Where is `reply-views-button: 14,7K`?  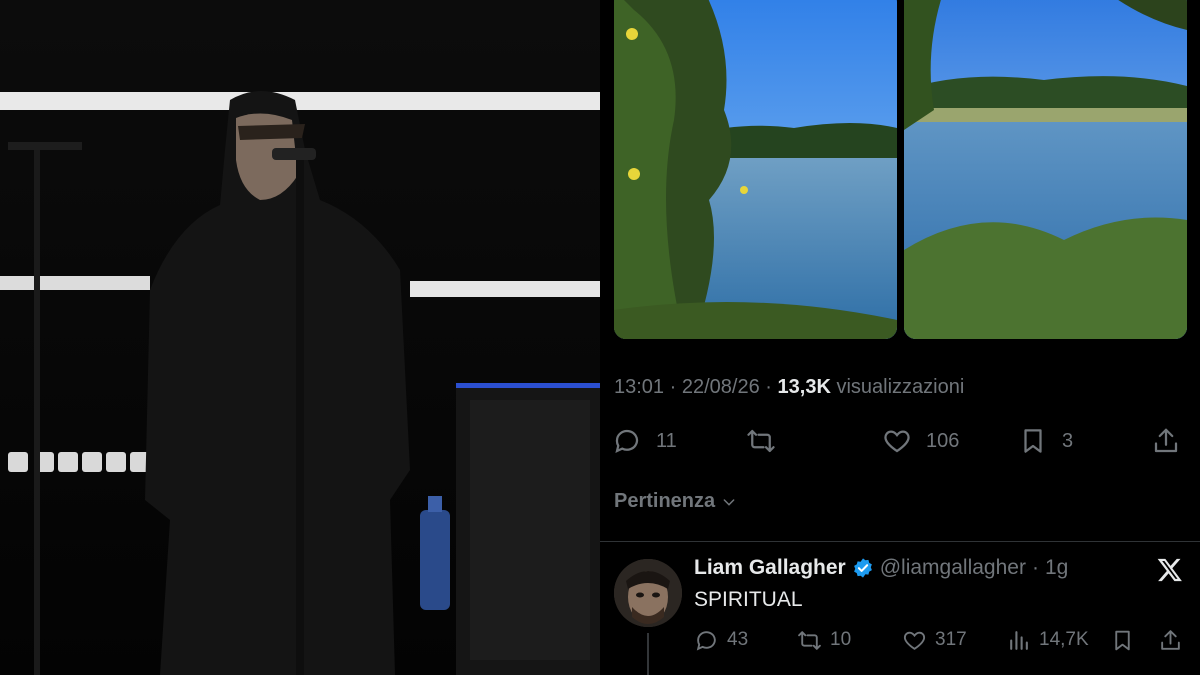
reply-views-button: 14,7K is located at coordinates (1047, 640).